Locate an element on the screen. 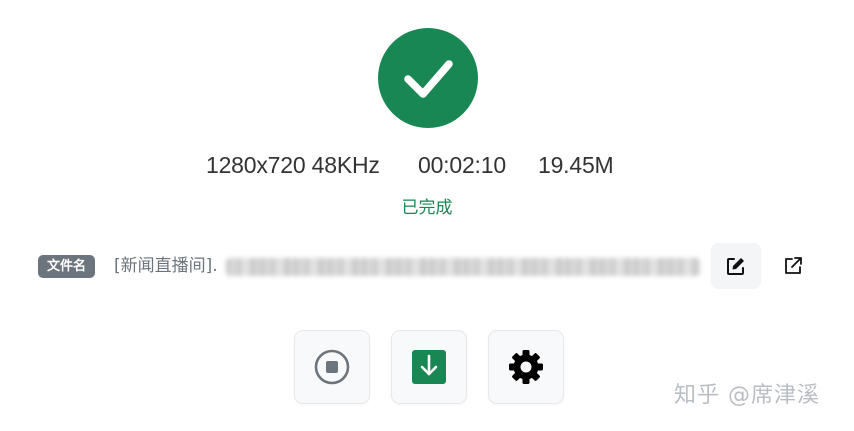  external-link-icon is located at coordinates (793, 265).